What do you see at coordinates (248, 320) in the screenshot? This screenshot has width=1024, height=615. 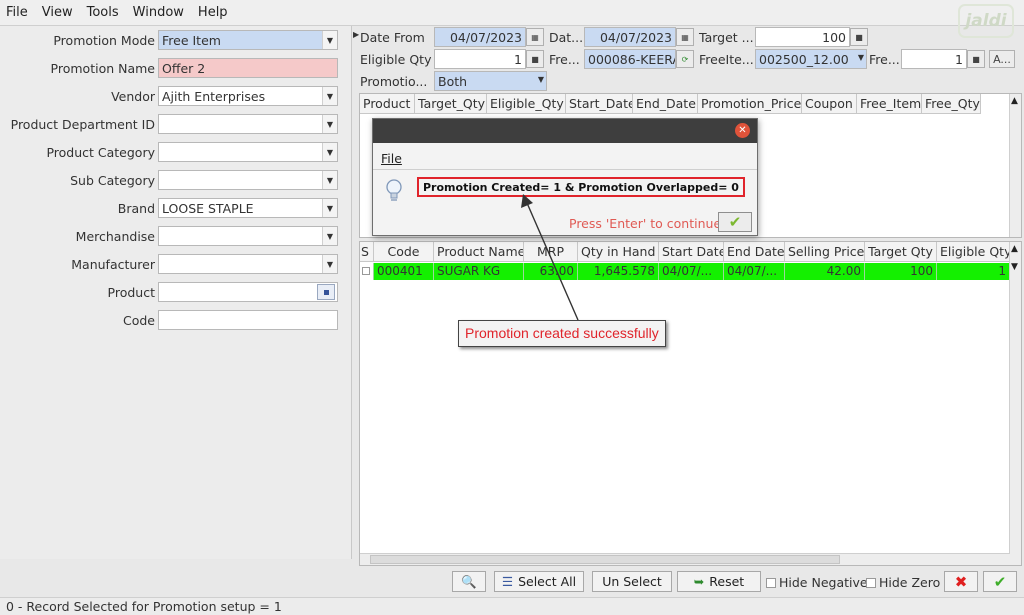 I see `code-input` at bounding box center [248, 320].